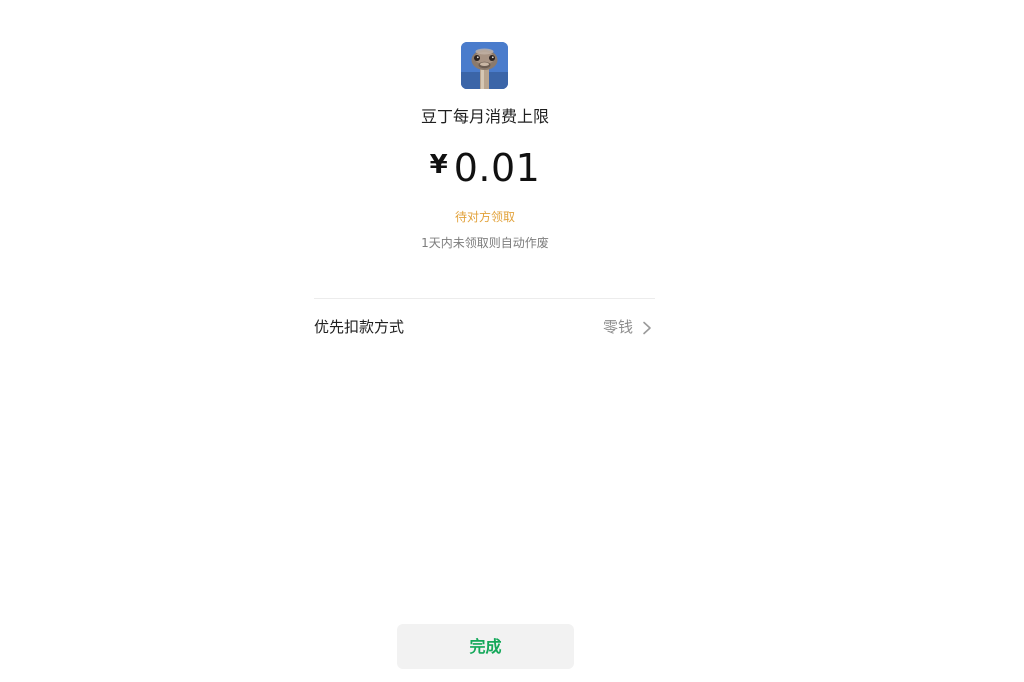 Image resolution: width=1024 pixels, height=682 pixels. Describe the element at coordinates (497, 168) in the screenshot. I see `amount-value: 0.01` at that location.